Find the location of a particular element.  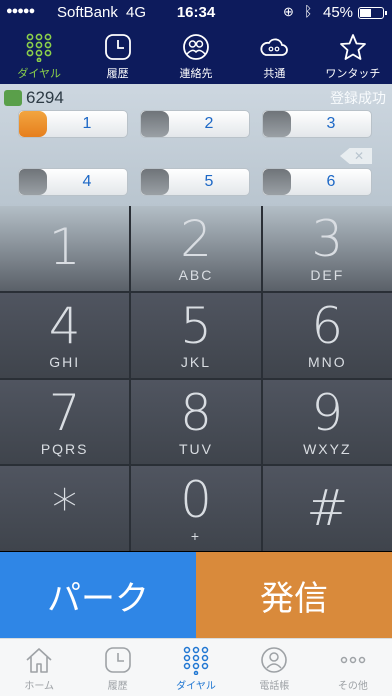

key-6: 6 MNO is located at coordinates (327, 335).